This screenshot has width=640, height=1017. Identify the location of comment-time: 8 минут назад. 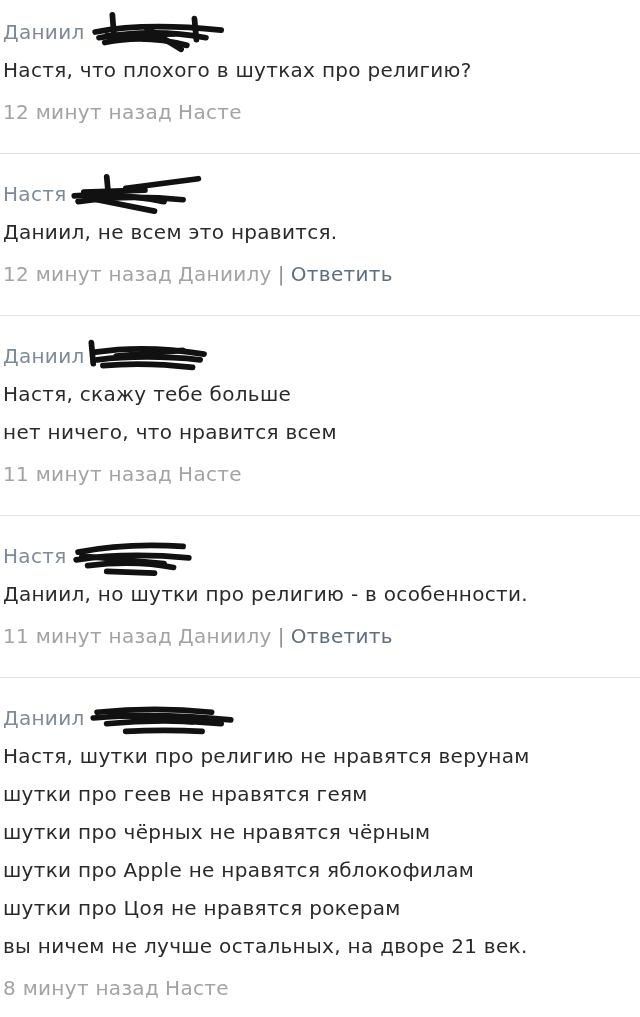
(81, 988).